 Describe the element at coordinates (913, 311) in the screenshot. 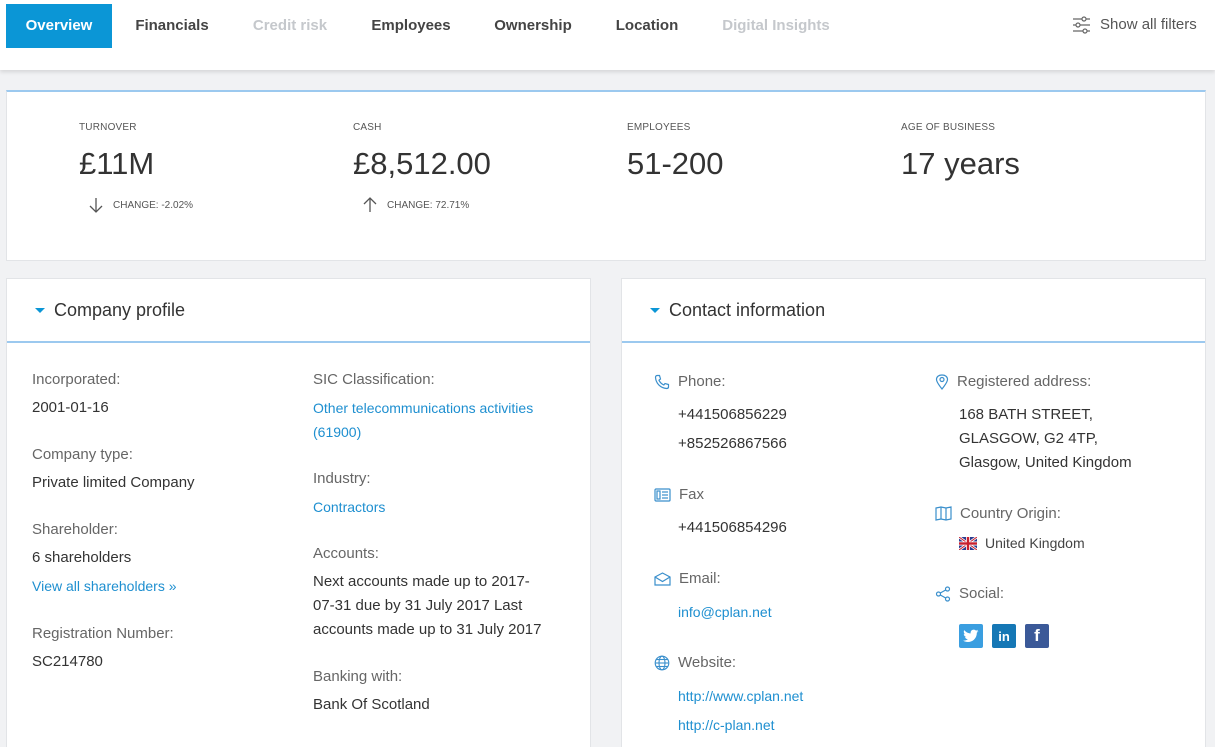

I see `contact-information-header: Contact information` at that location.